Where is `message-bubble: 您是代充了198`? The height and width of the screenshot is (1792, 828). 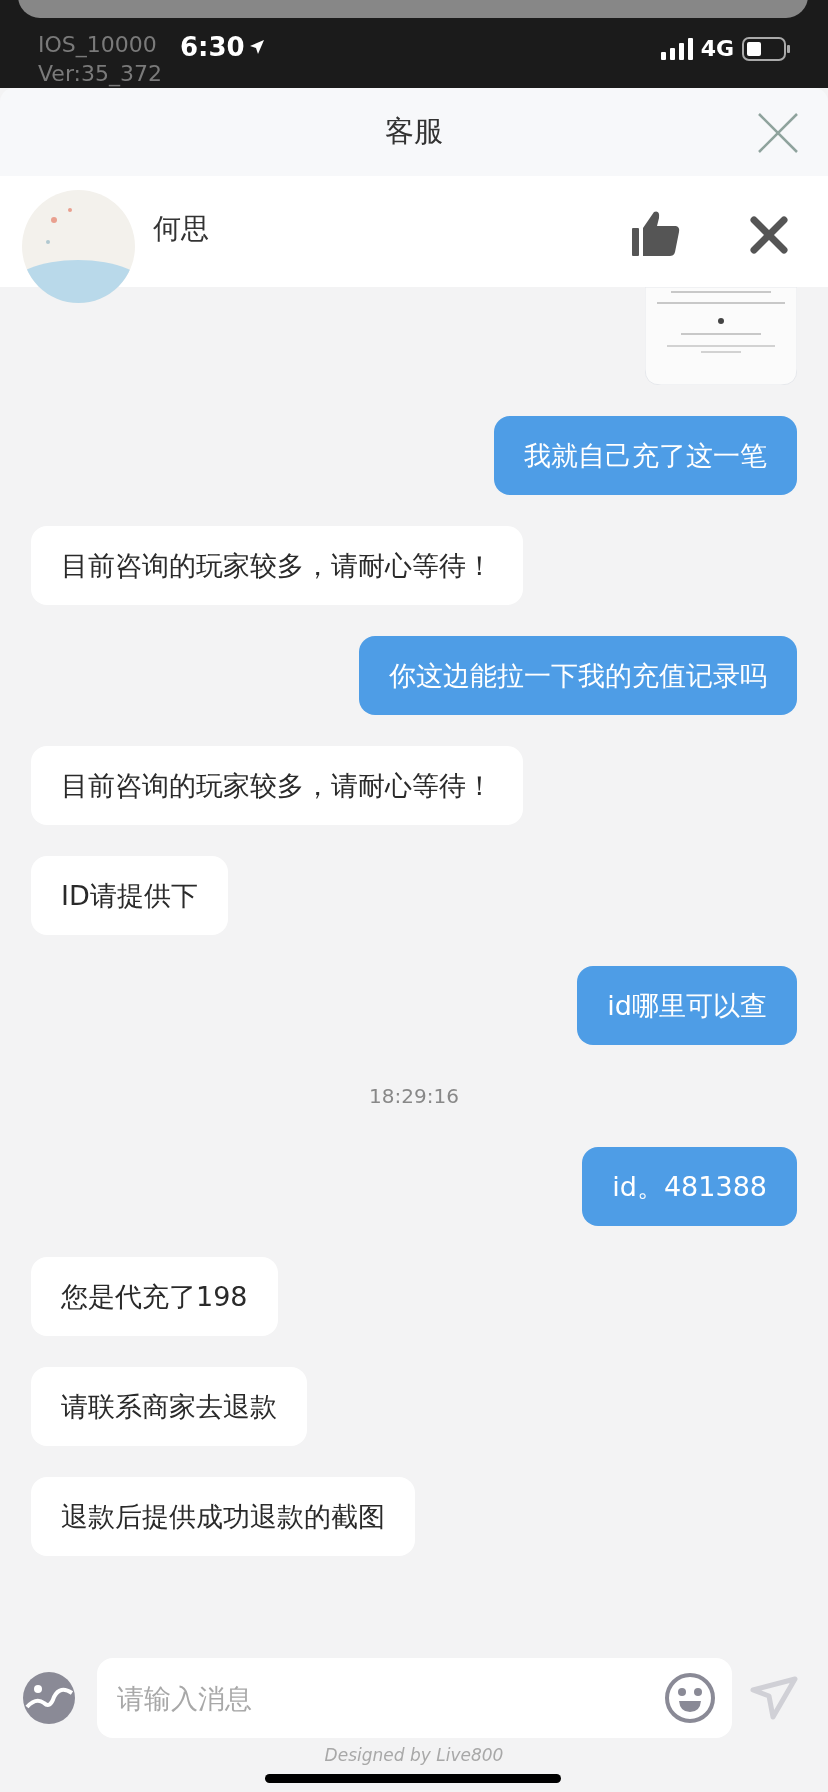
message-bubble: 您是代充了198 is located at coordinates (154, 1296).